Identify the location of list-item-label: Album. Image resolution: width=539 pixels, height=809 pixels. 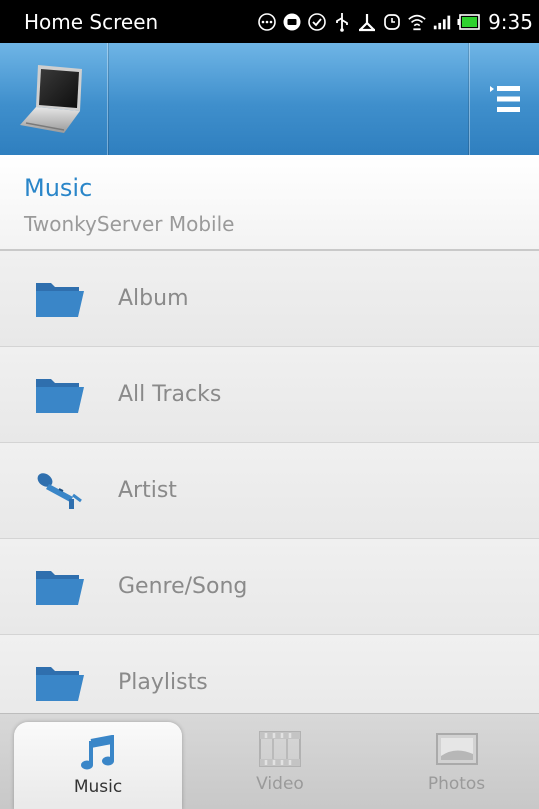
(153, 298).